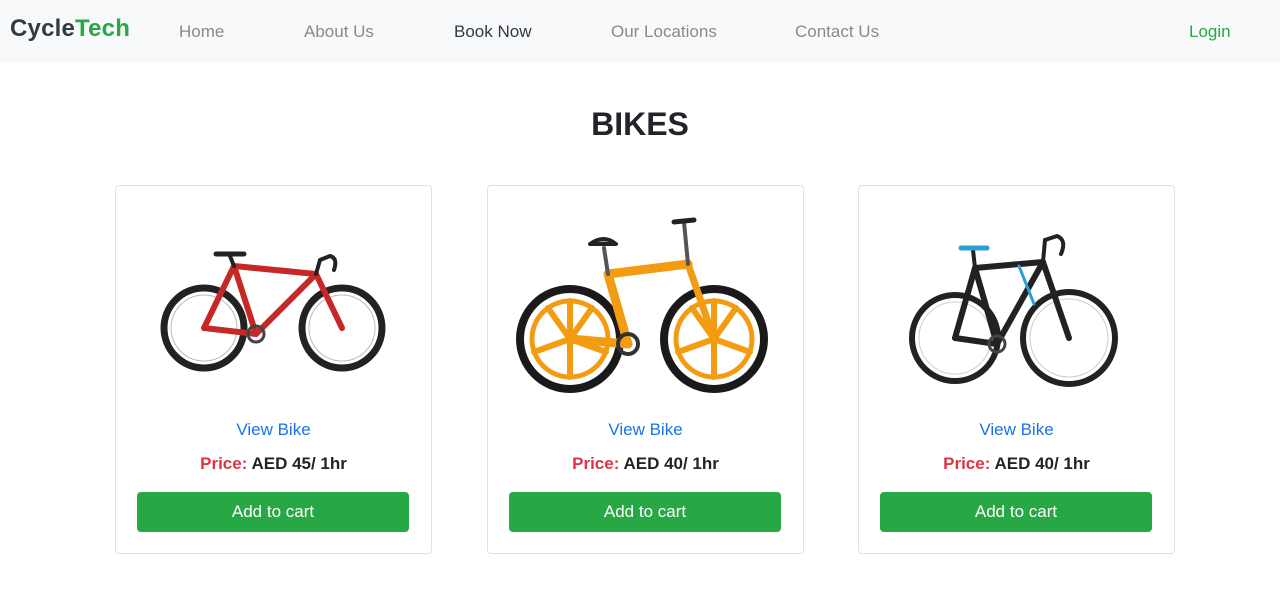 This screenshot has height=606, width=1280. Describe the element at coordinates (339, 32) in the screenshot. I see `nav-link-about-us: About Us` at that location.